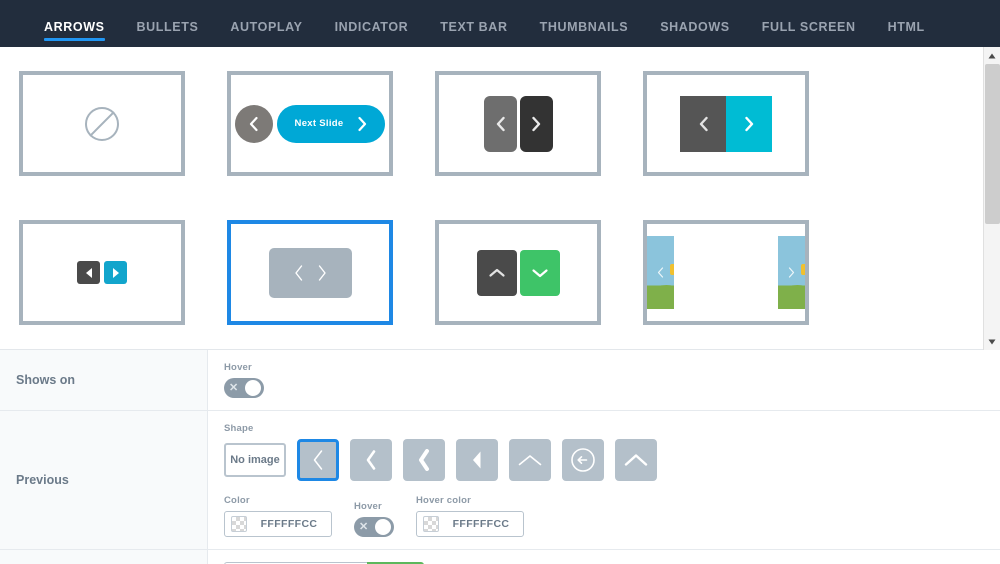  I want to click on preview-card-square-cyan-arrows, so click(726, 123).